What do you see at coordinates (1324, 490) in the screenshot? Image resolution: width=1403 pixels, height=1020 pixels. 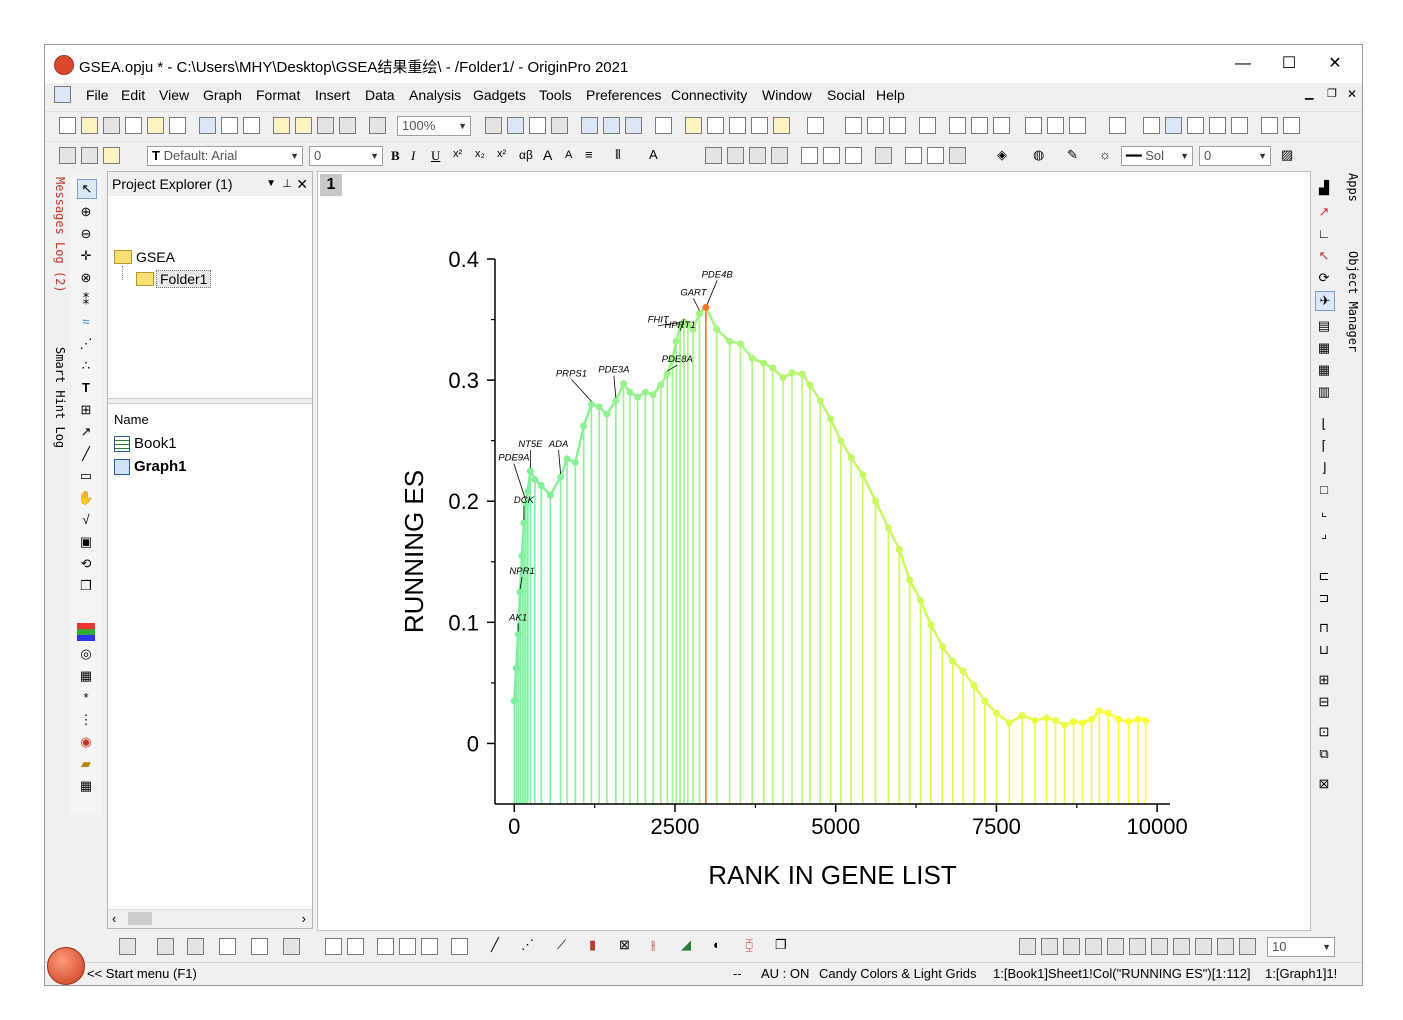 I see `axis-box-icon: □` at bounding box center [1324, 490].